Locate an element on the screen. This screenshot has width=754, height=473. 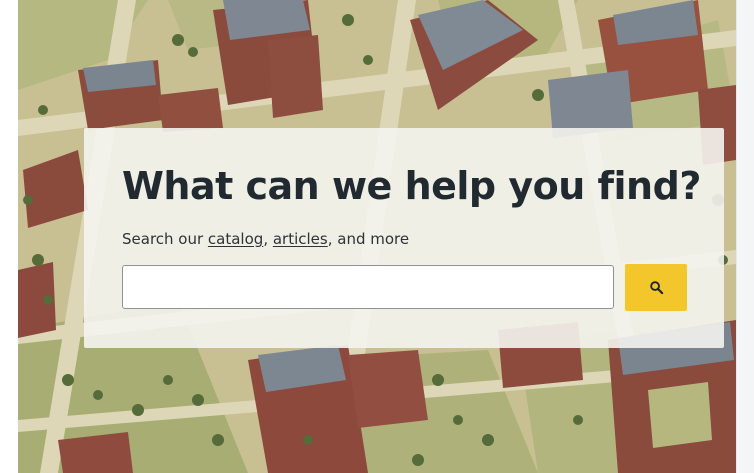
search-button is located at coordinates (656, 287).